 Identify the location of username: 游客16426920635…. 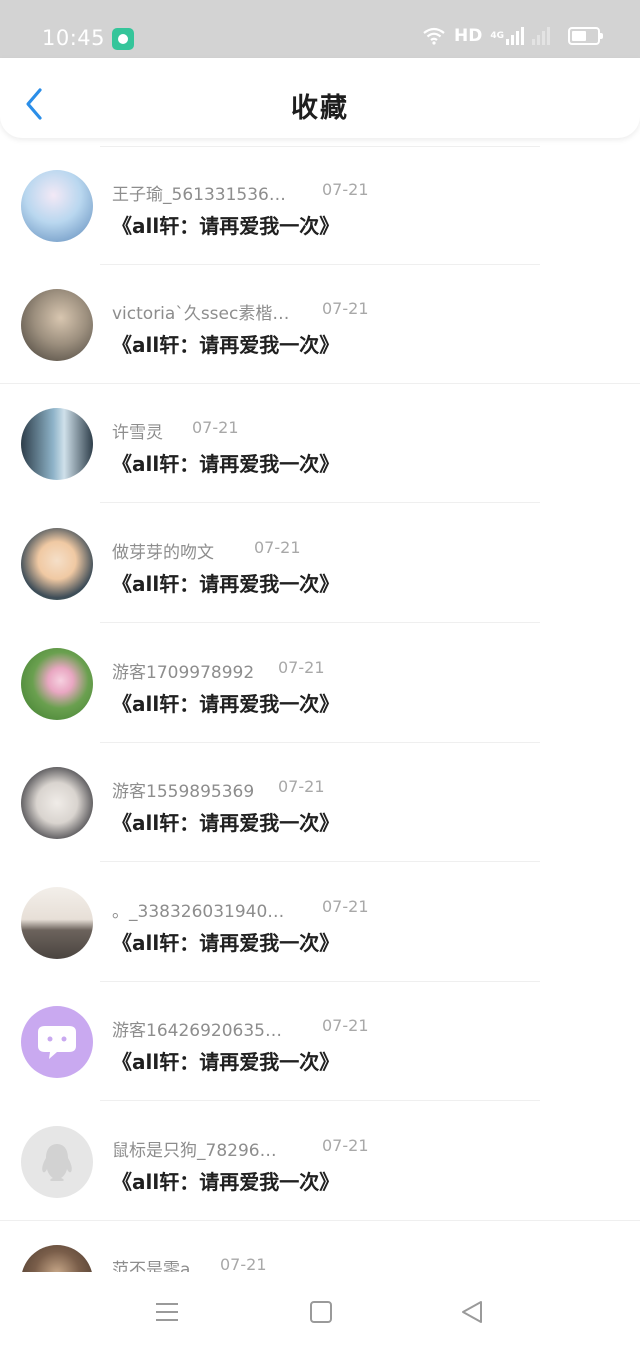
(197, 1031).